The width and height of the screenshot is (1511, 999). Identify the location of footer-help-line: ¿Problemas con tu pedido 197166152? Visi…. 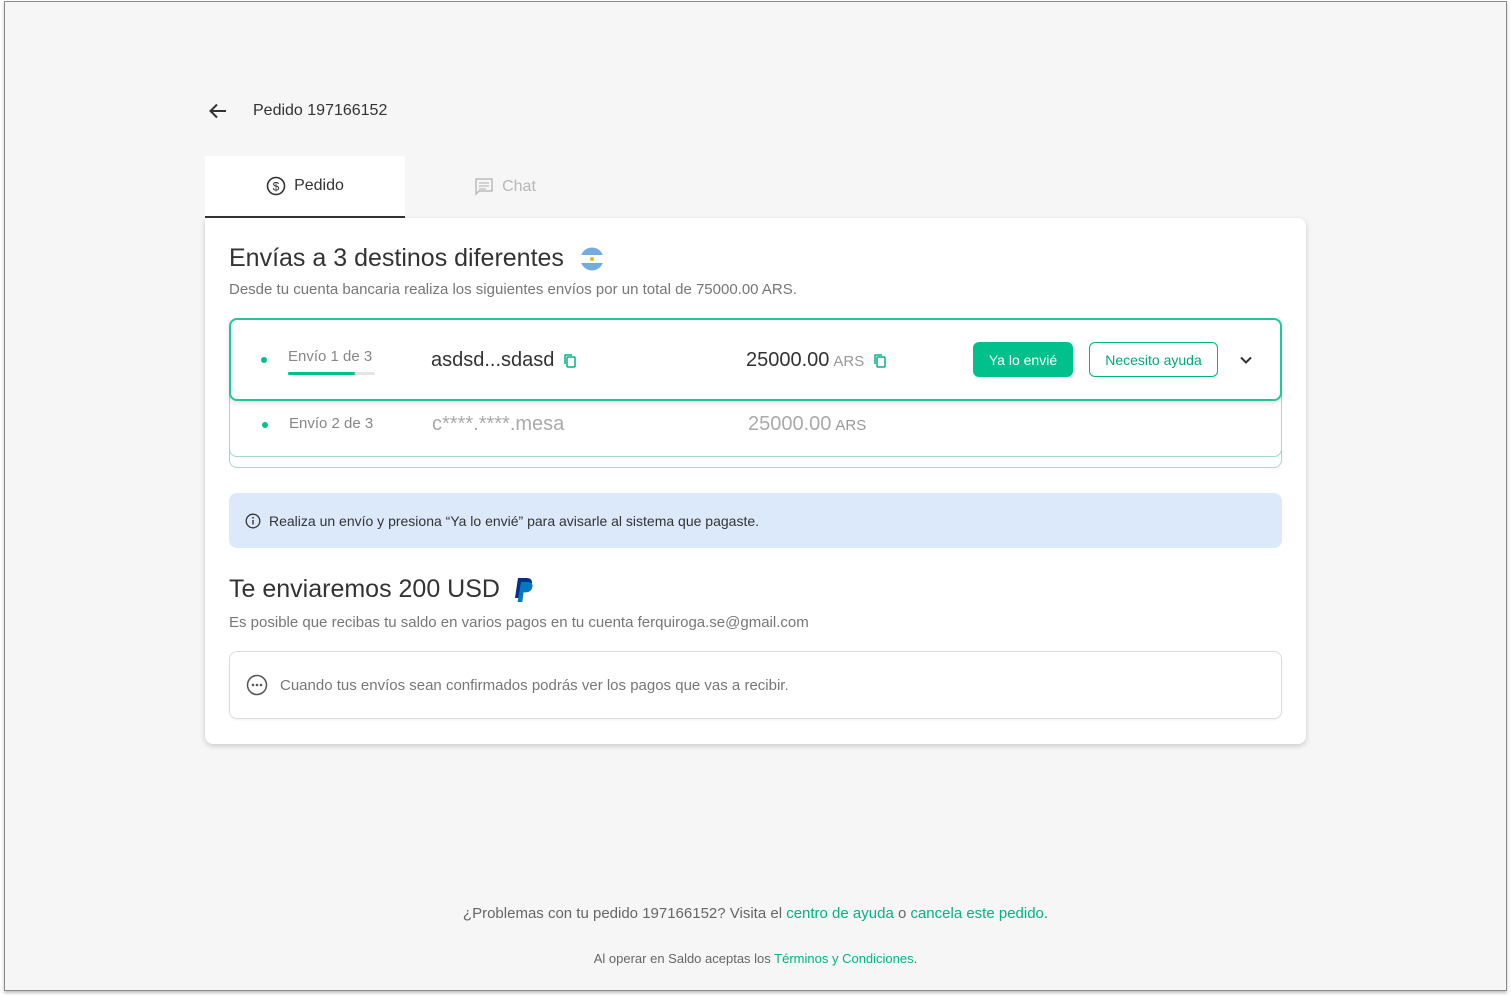
(755, 913).